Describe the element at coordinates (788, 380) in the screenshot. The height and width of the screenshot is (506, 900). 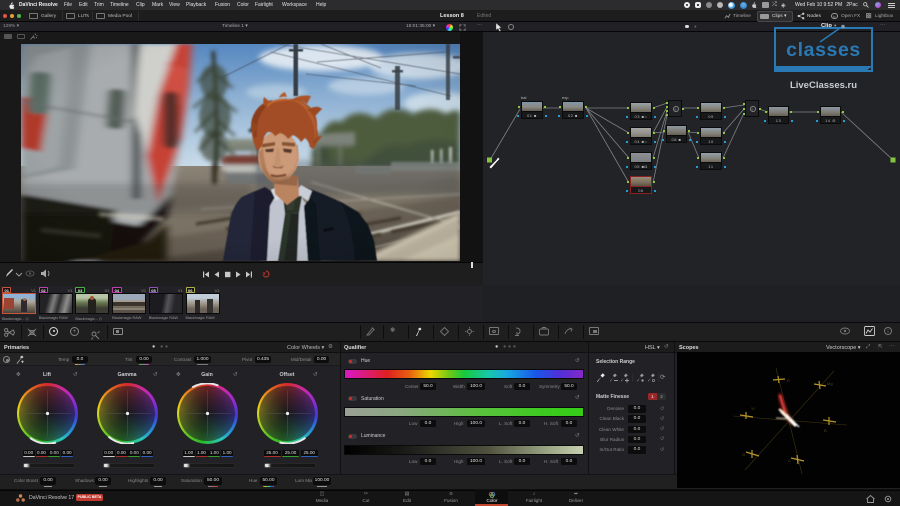
I see `svg-text: R` at that location.